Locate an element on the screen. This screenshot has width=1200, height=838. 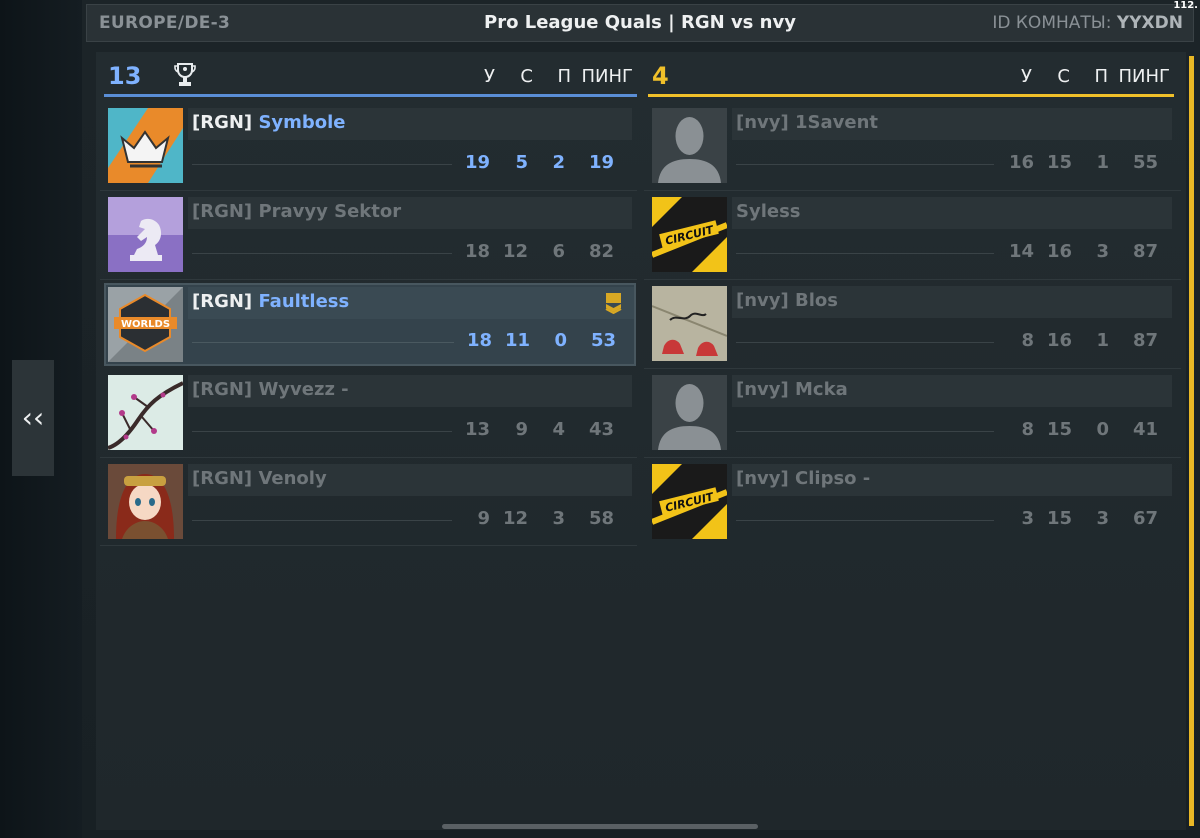
team-left-score: 13 is located at coordinates (125, 76).